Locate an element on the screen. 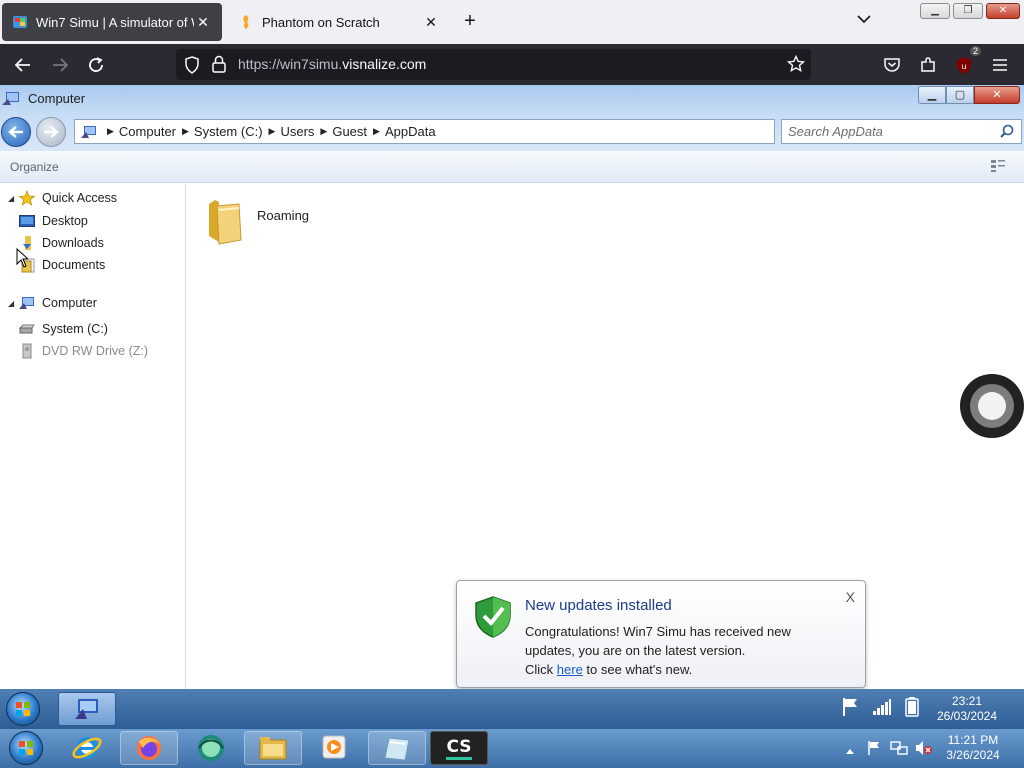 The image size is (1024, 768). scratch-favicon-icon is located at coordinates (246, 22).